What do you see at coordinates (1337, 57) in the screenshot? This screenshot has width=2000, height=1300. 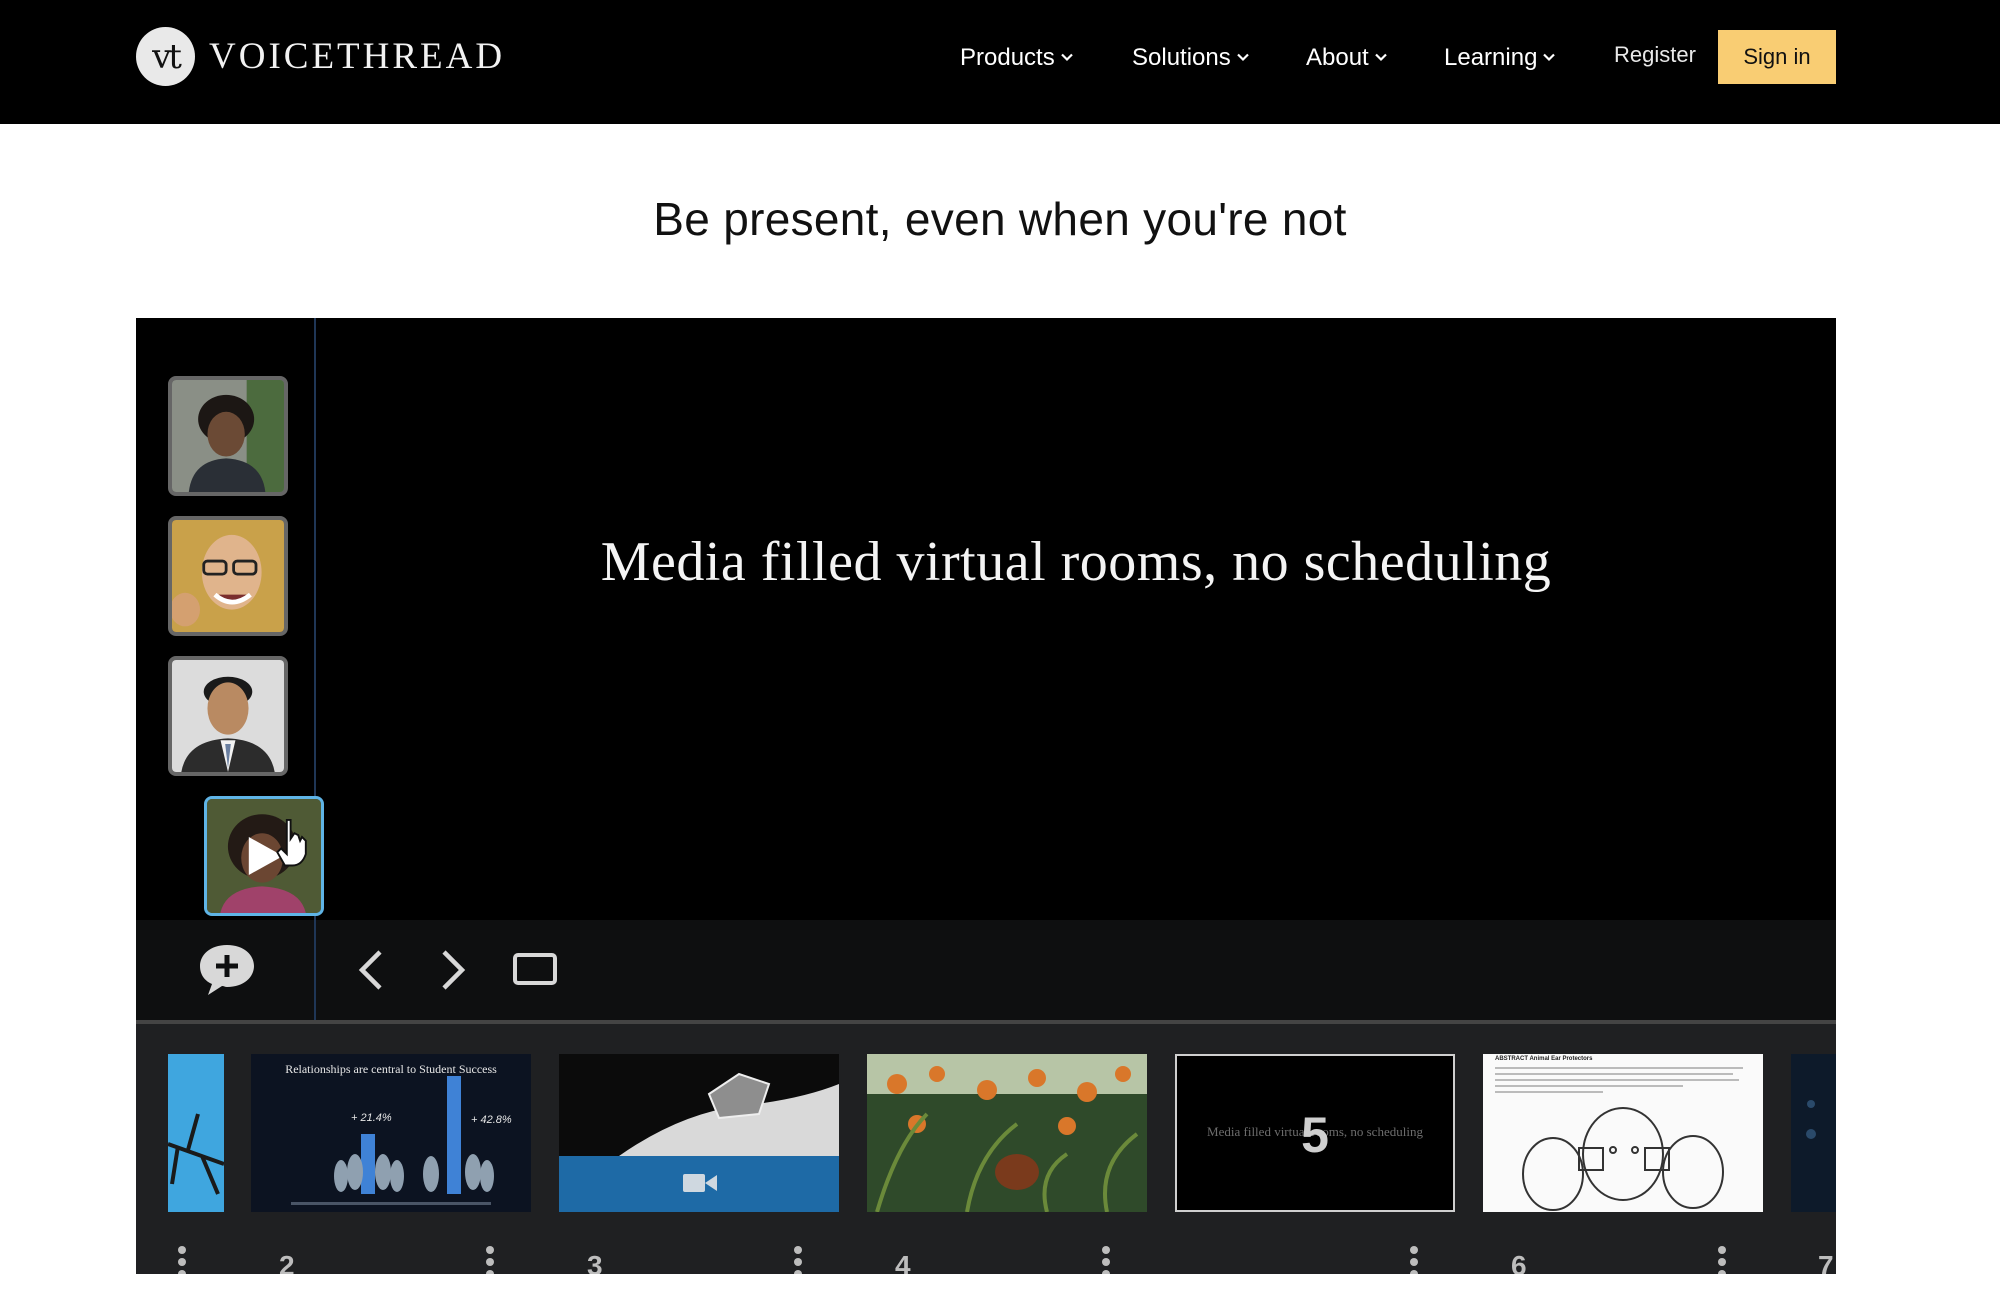 I see `nav-about-label: About` at bounding box center [1337, 57].